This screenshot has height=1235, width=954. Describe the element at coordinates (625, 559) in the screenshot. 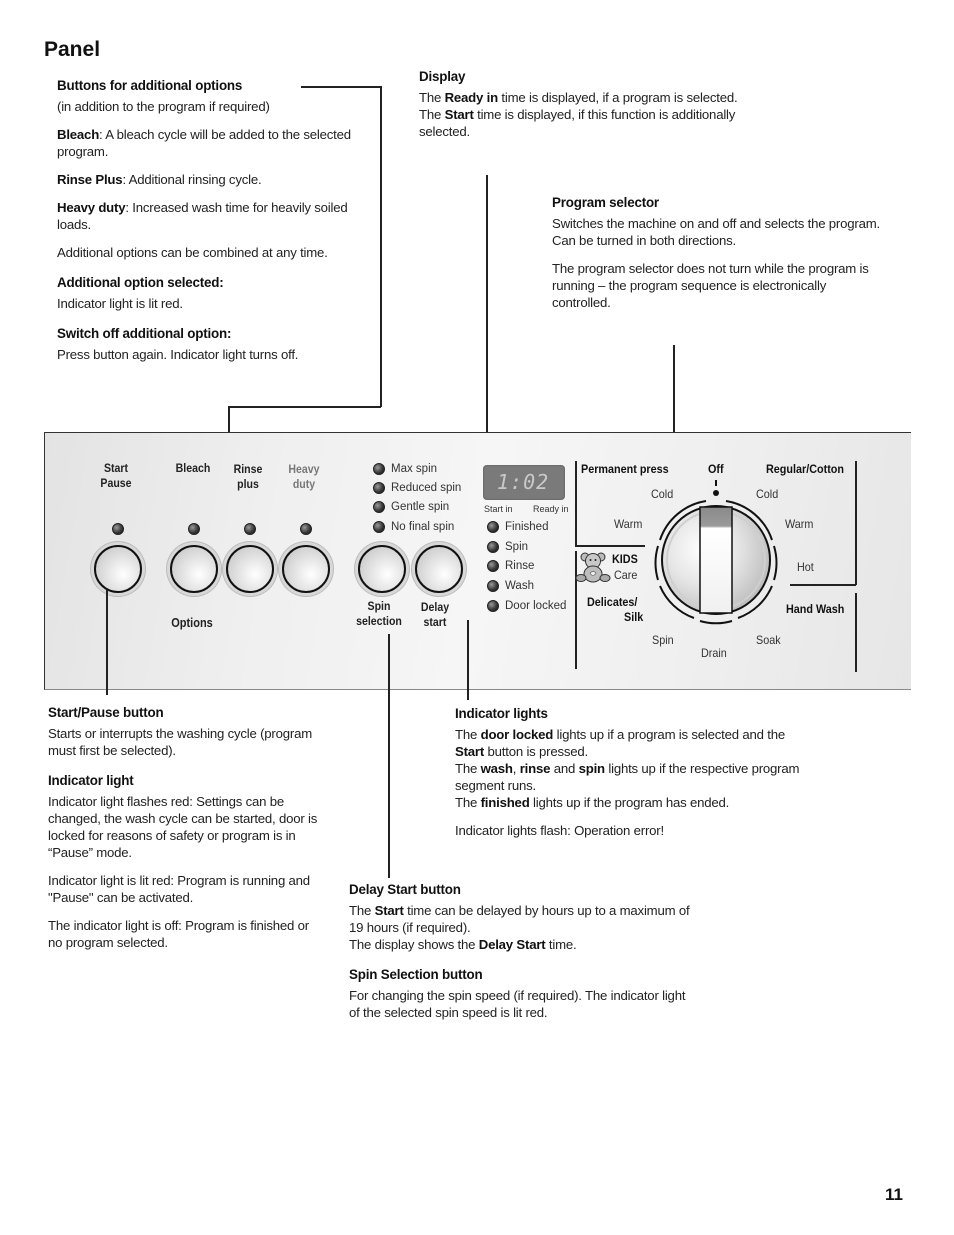

I see `kids-label: KIDS` at that location.